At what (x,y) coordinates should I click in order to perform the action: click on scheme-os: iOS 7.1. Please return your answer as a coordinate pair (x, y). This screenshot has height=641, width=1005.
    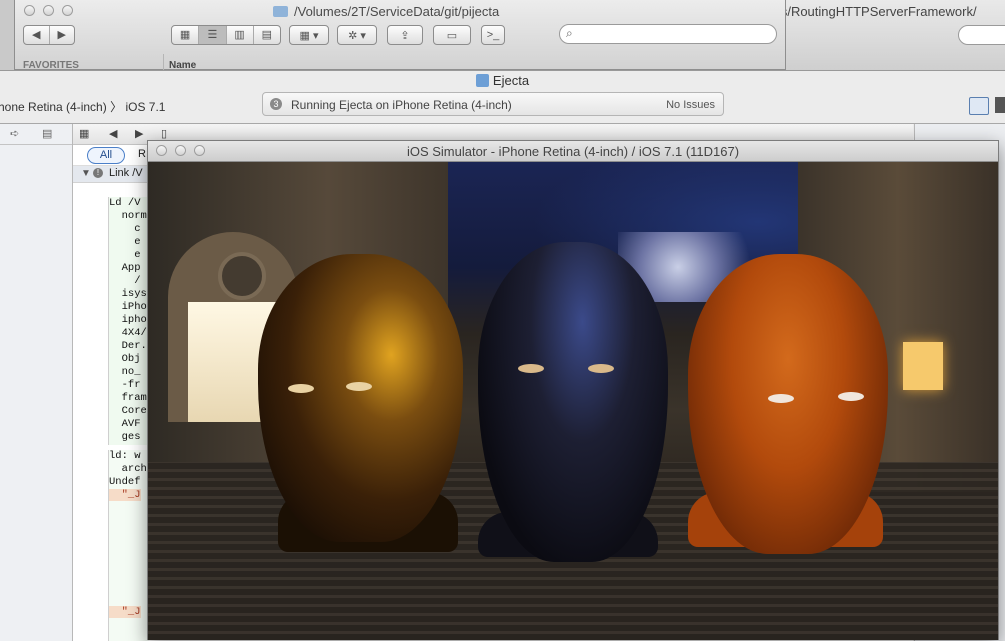
    Looking at the image, I should click on (145, 107).